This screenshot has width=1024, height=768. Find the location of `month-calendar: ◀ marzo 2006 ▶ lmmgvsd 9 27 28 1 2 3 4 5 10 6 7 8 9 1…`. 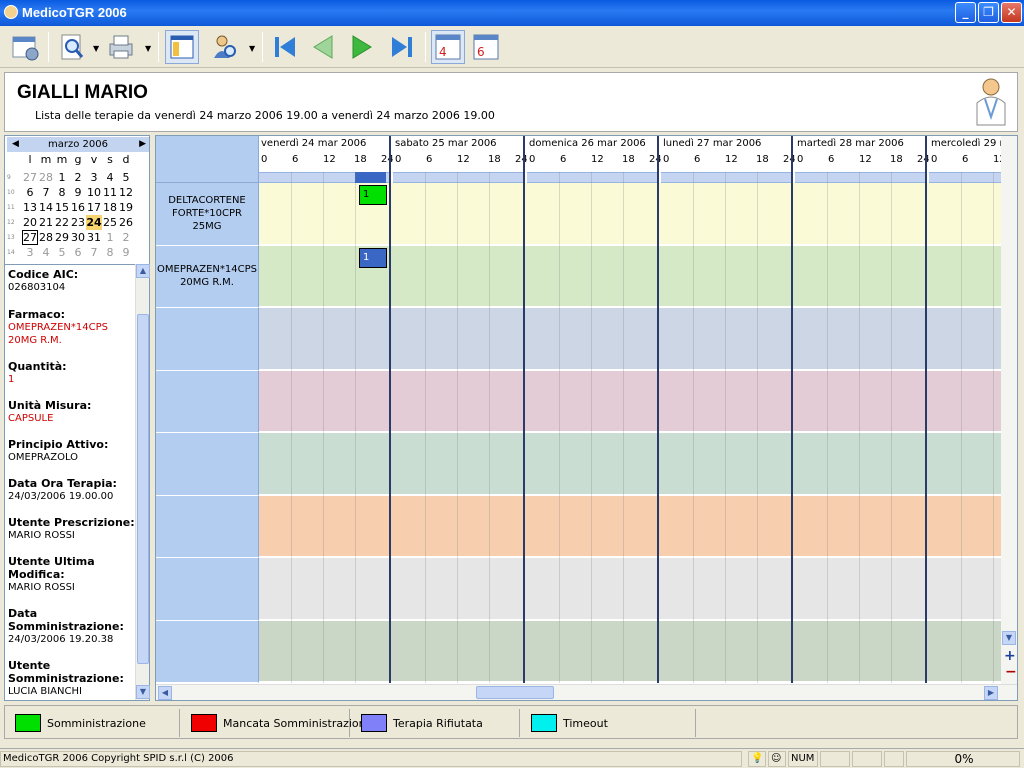

month-calendar: ◀ marzo 2006 ▶ lmmgvsd 9 27 28 1 2 3 4 5 10 6 7 8 9 1… is located at coordinates (77, 199).